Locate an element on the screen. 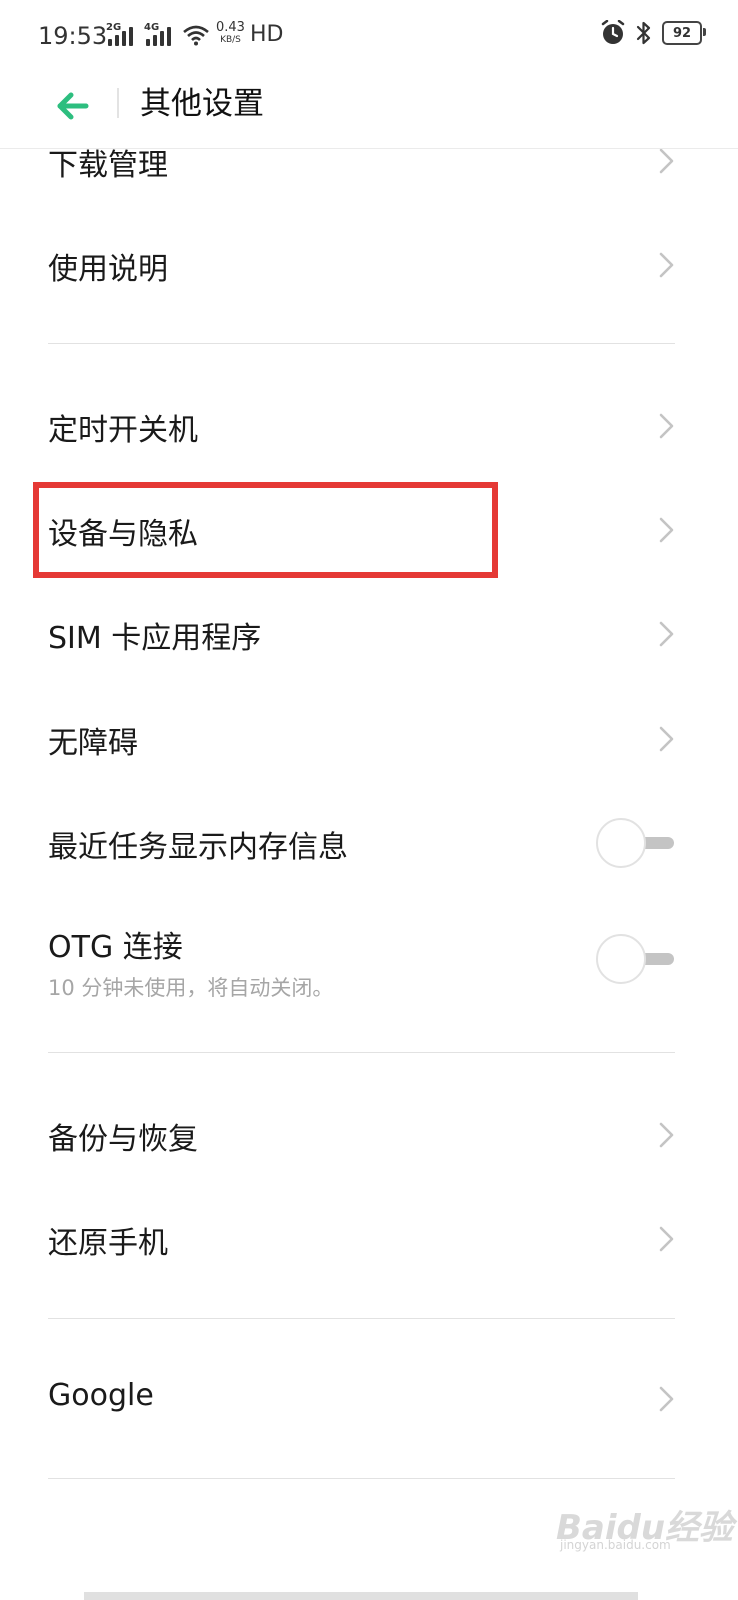  signal-icon: 2G is located at coordinates (119, 34).